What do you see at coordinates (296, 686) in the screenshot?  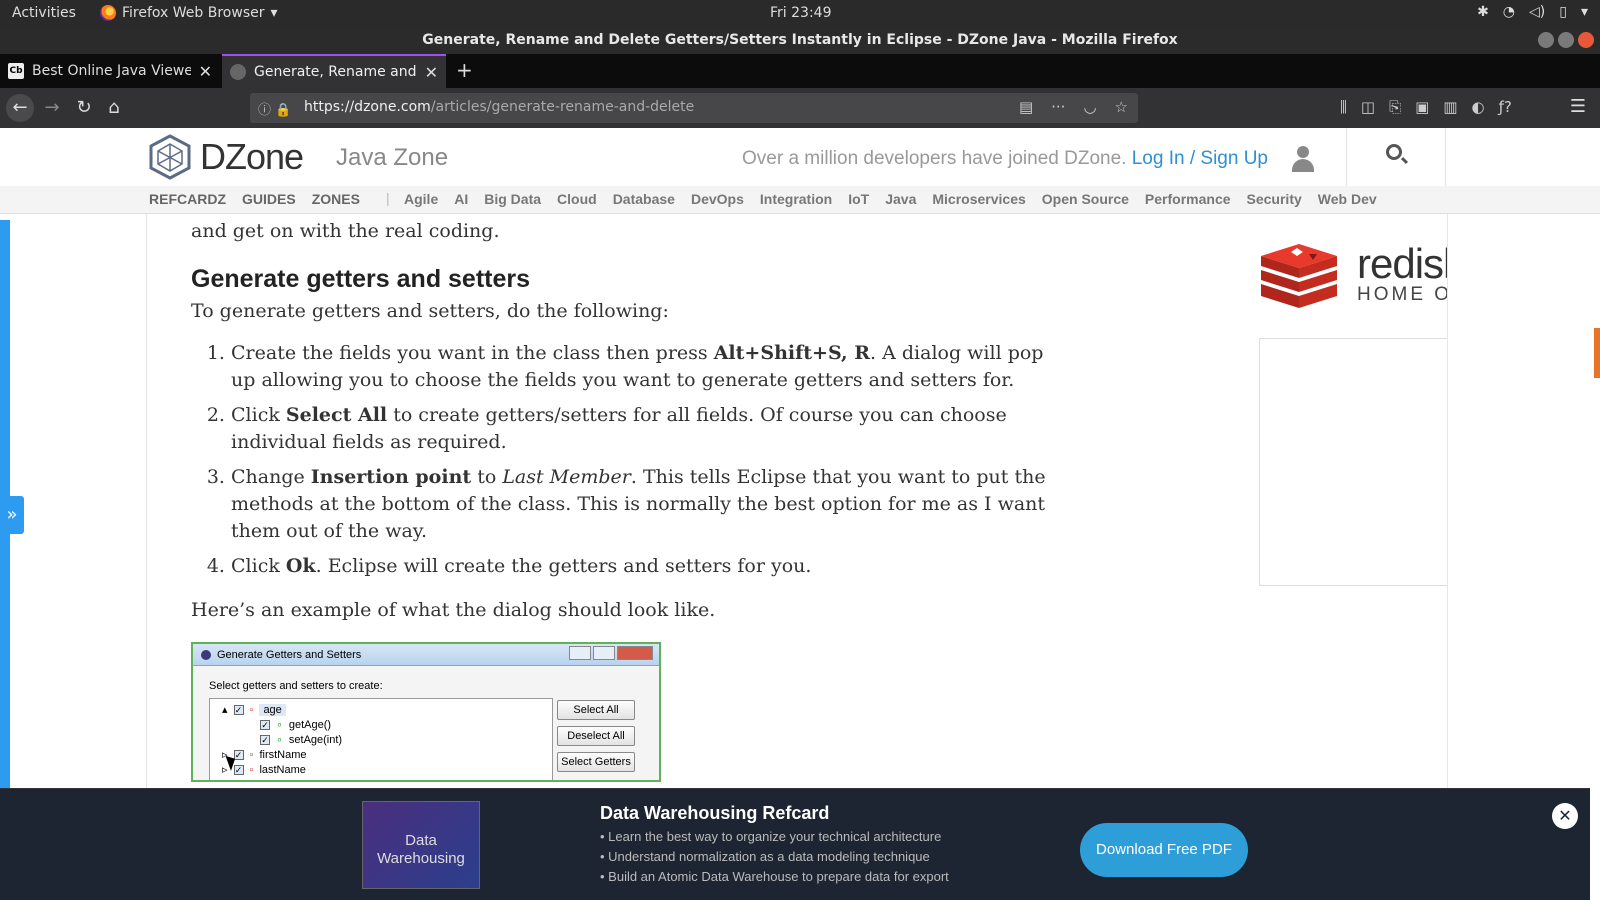 I see `dialog-prompt: Select getters and setters to create:` at bounding box center [296, 686].